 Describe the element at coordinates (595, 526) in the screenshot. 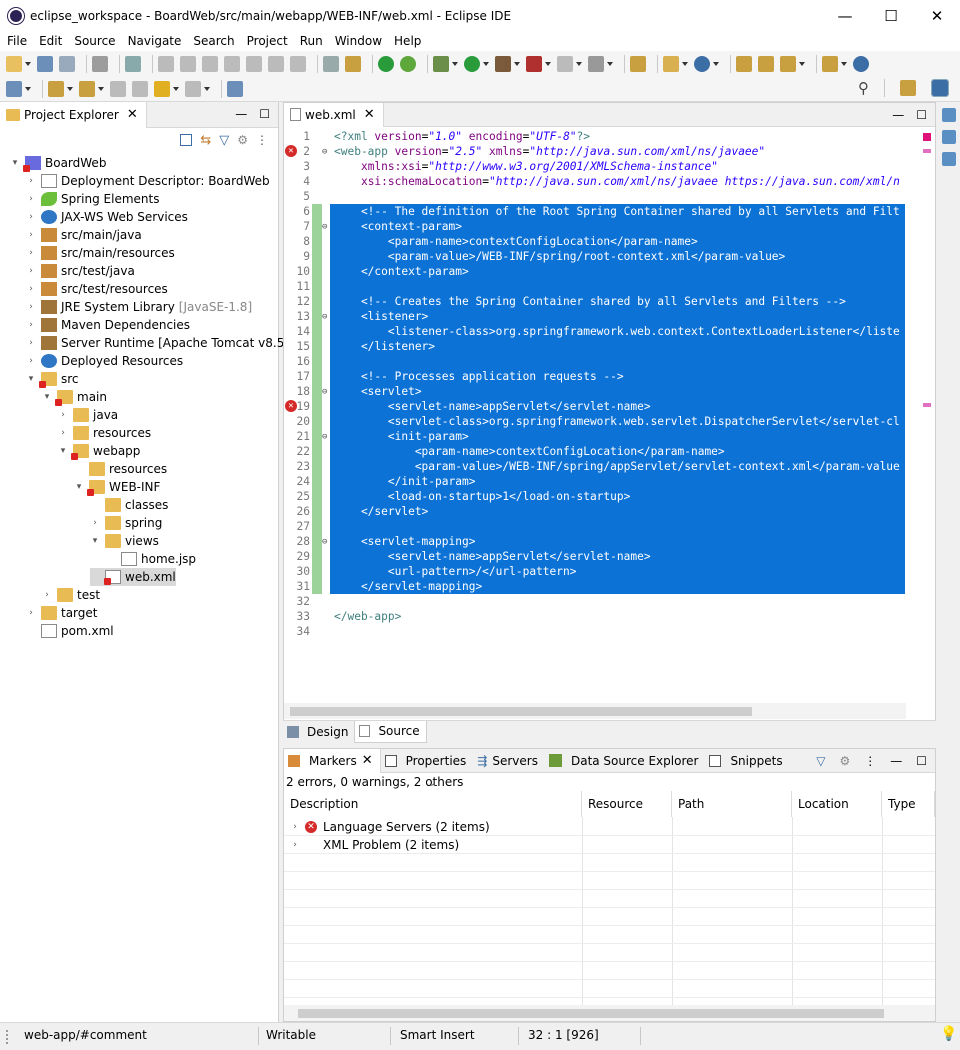

I see `code-line: 27` at that location.